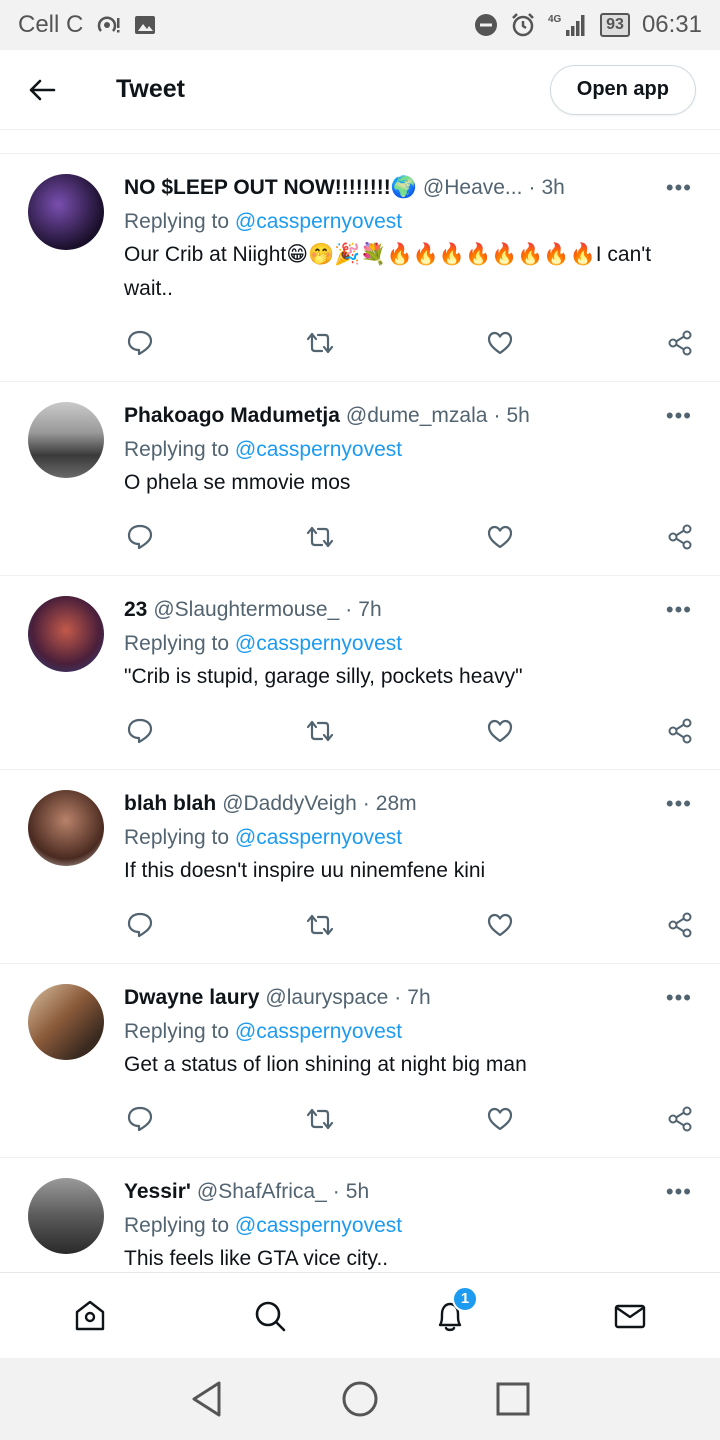  Describe the element at coordinates (270, 188) in the screenshot. I see `display-name: NO $LEEP OUT NOW!!!!!!!!🌍` at that location.